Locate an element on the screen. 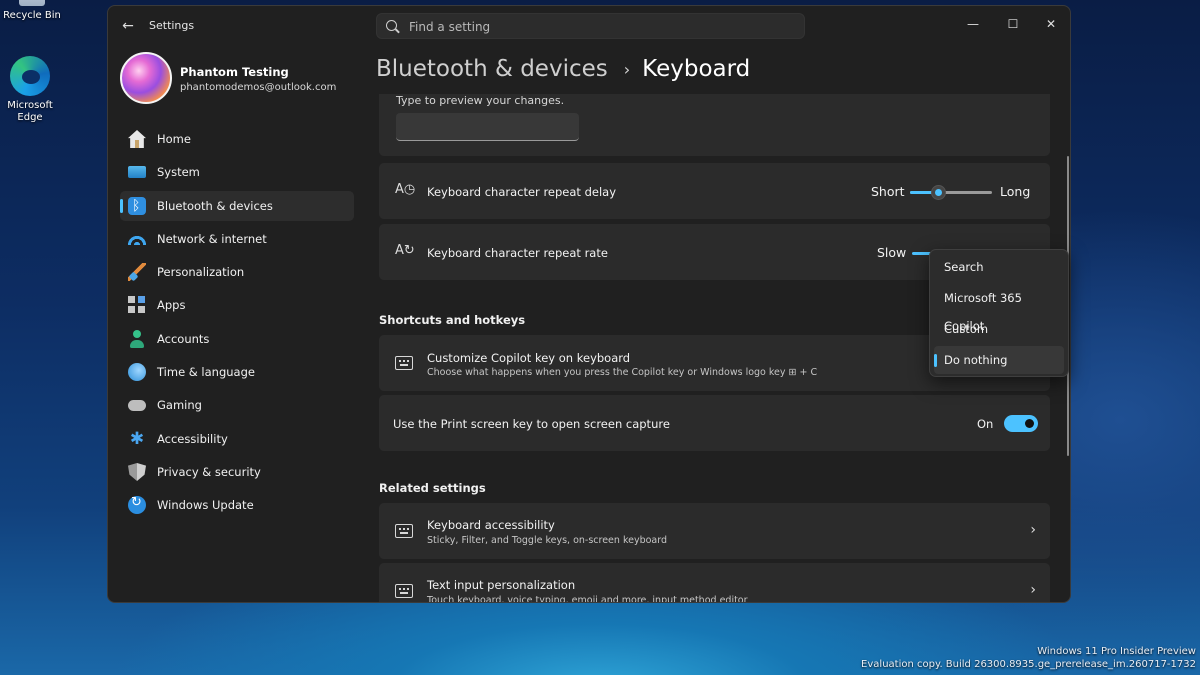 The width and height of the screenshot is (1200, 675). breadcrumb-parent: Bluetooth & devices is located at coordinates (492, 69).